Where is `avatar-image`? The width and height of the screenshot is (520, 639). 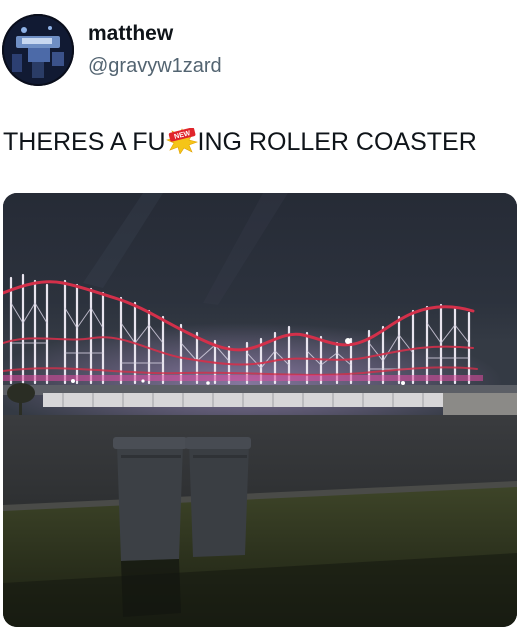
avatar-image is located at coordinates (38, 50).